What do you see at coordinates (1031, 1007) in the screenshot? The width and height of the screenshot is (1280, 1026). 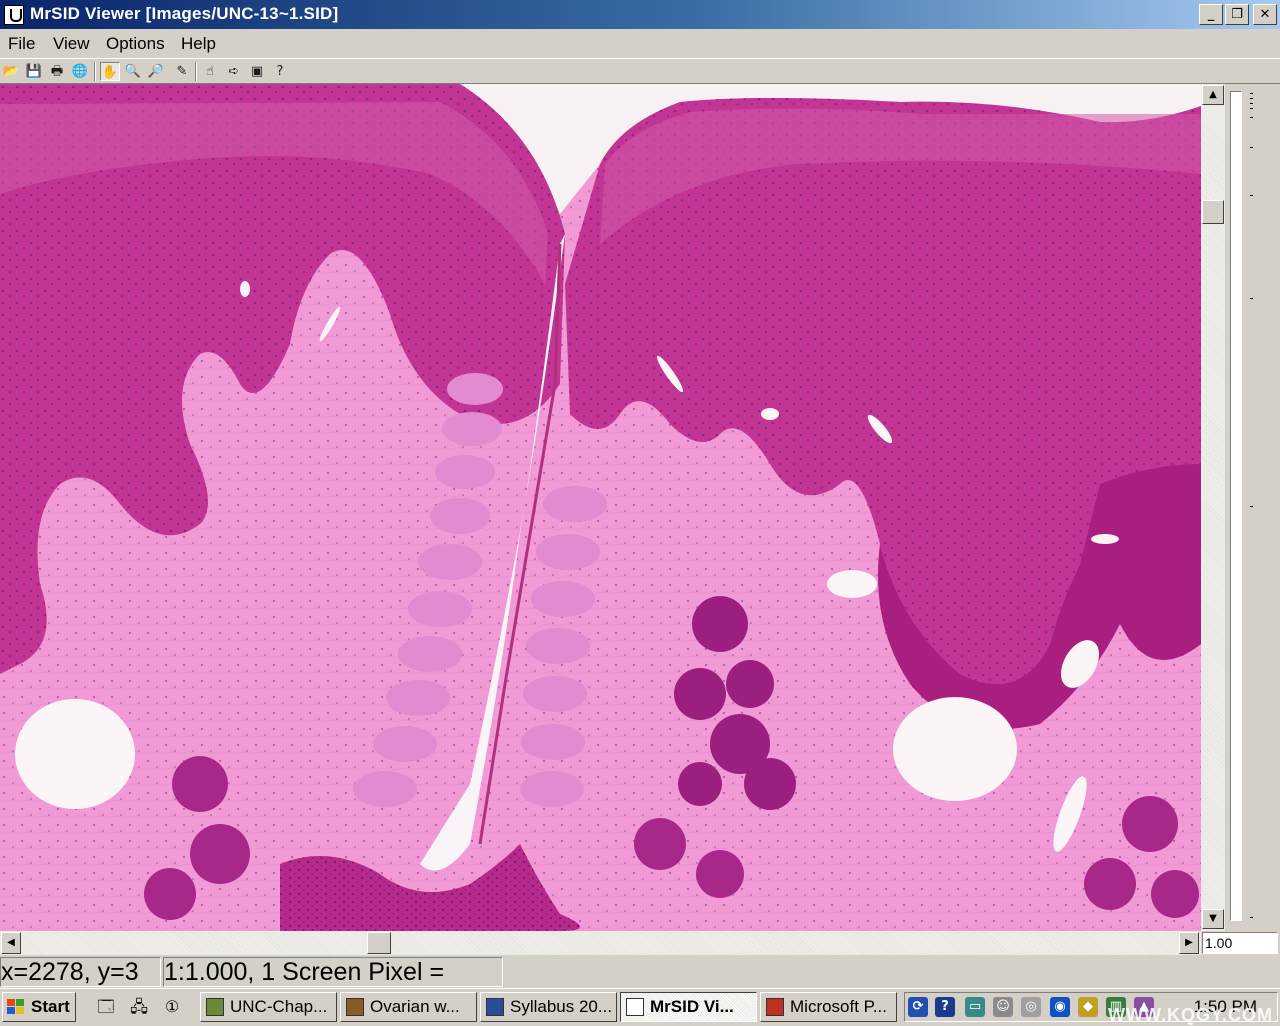 I see `cd-icon: ◎` at bounding box center [1031, 1007].